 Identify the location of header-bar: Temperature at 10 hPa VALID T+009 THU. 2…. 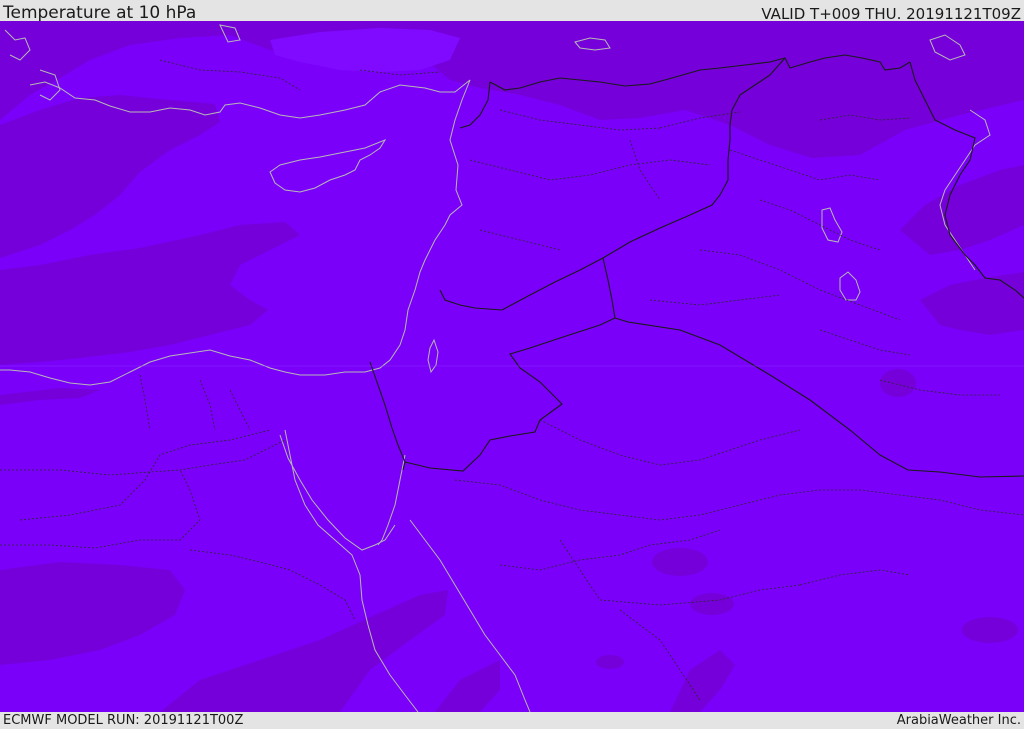
(512, 11).